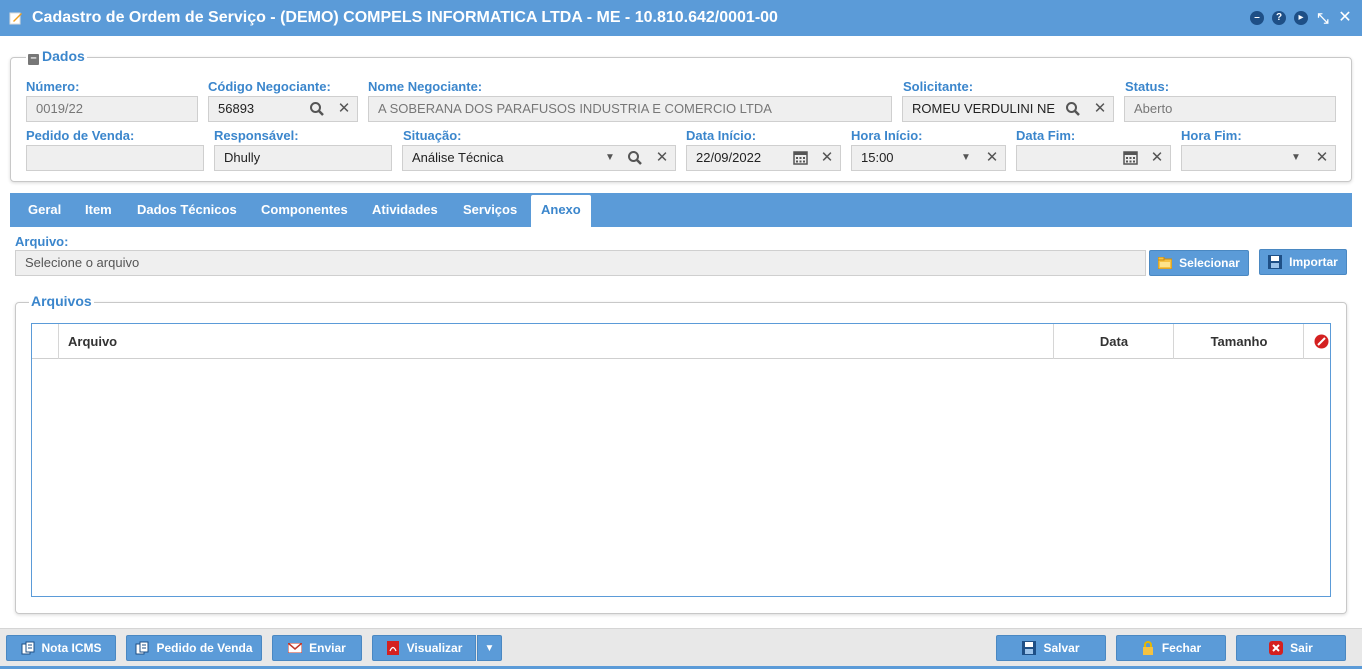  What do you see at coordinates (425, 86) in the screenshot?
I see `nome-negociante-label: Nome Negociante:` at bounding box center [425, 86].